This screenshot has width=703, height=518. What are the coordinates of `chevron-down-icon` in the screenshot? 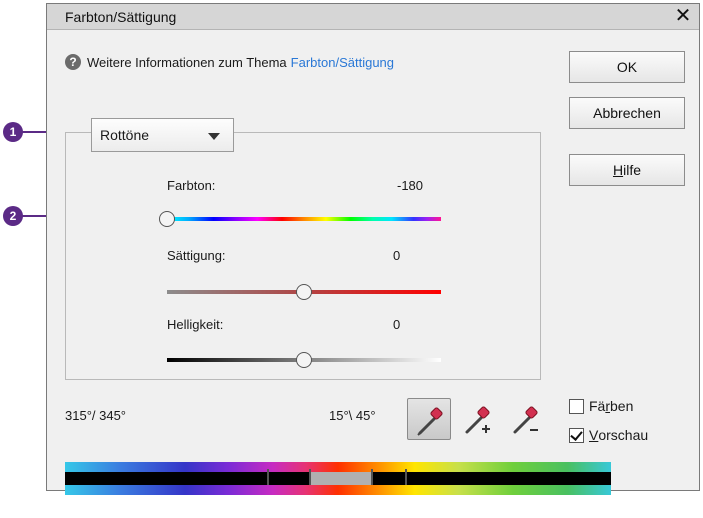 It's located at (214, 136).